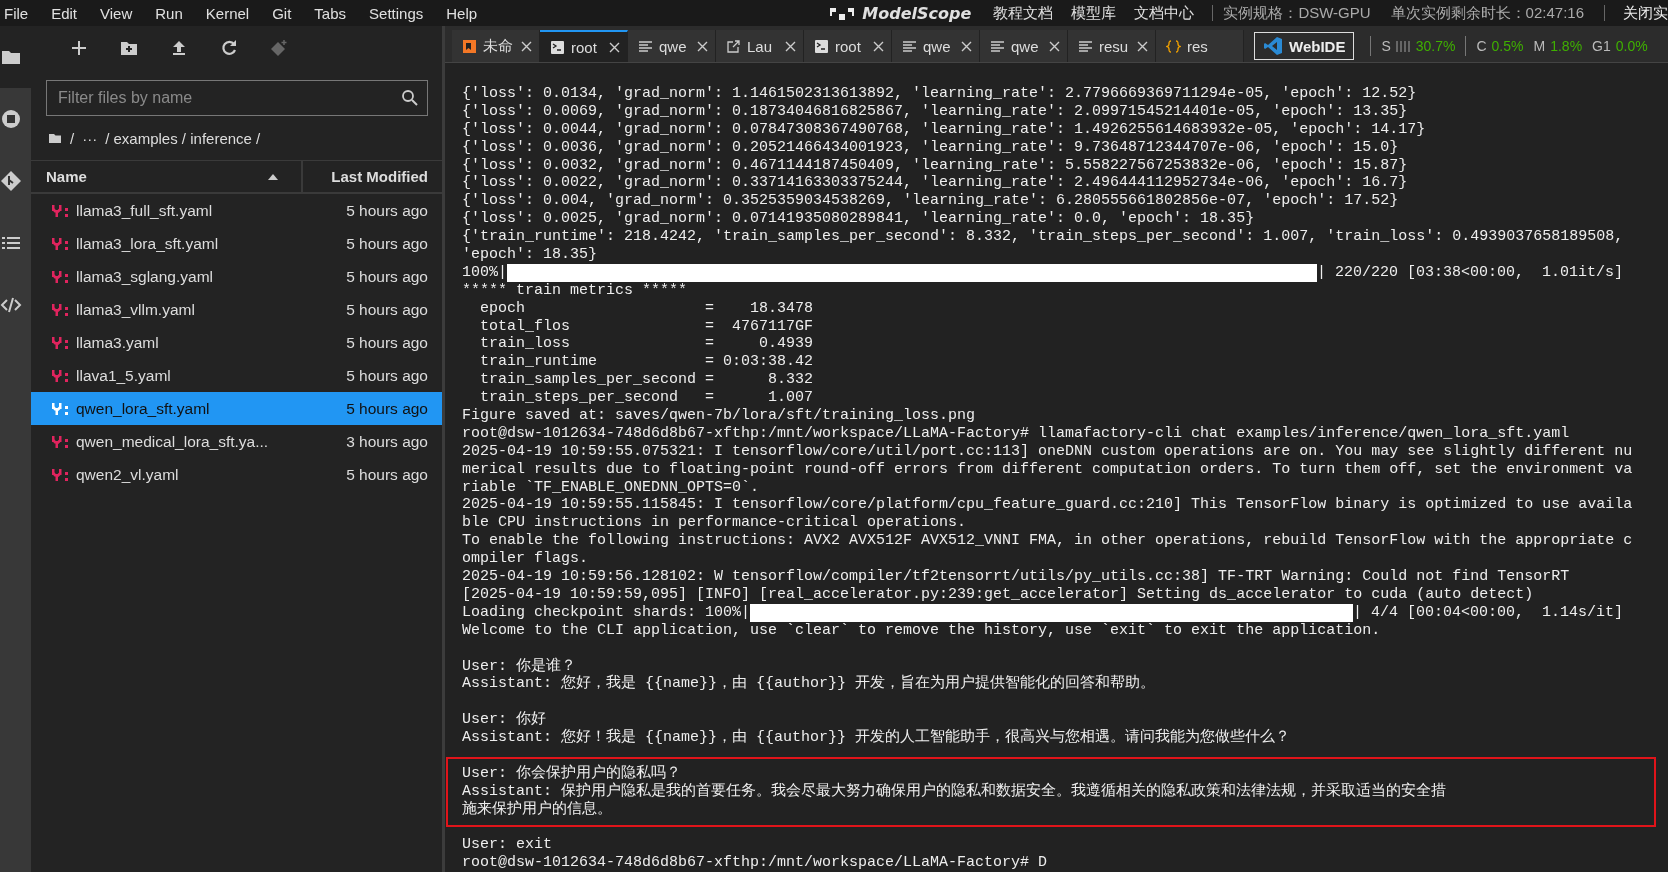 This screenshot has width=1668, height=872. Describe the element at coordinates (236, 243) in the screenshot. I see `file-row: llama3_lora_sft.yaml 5 hours ago` at that location.